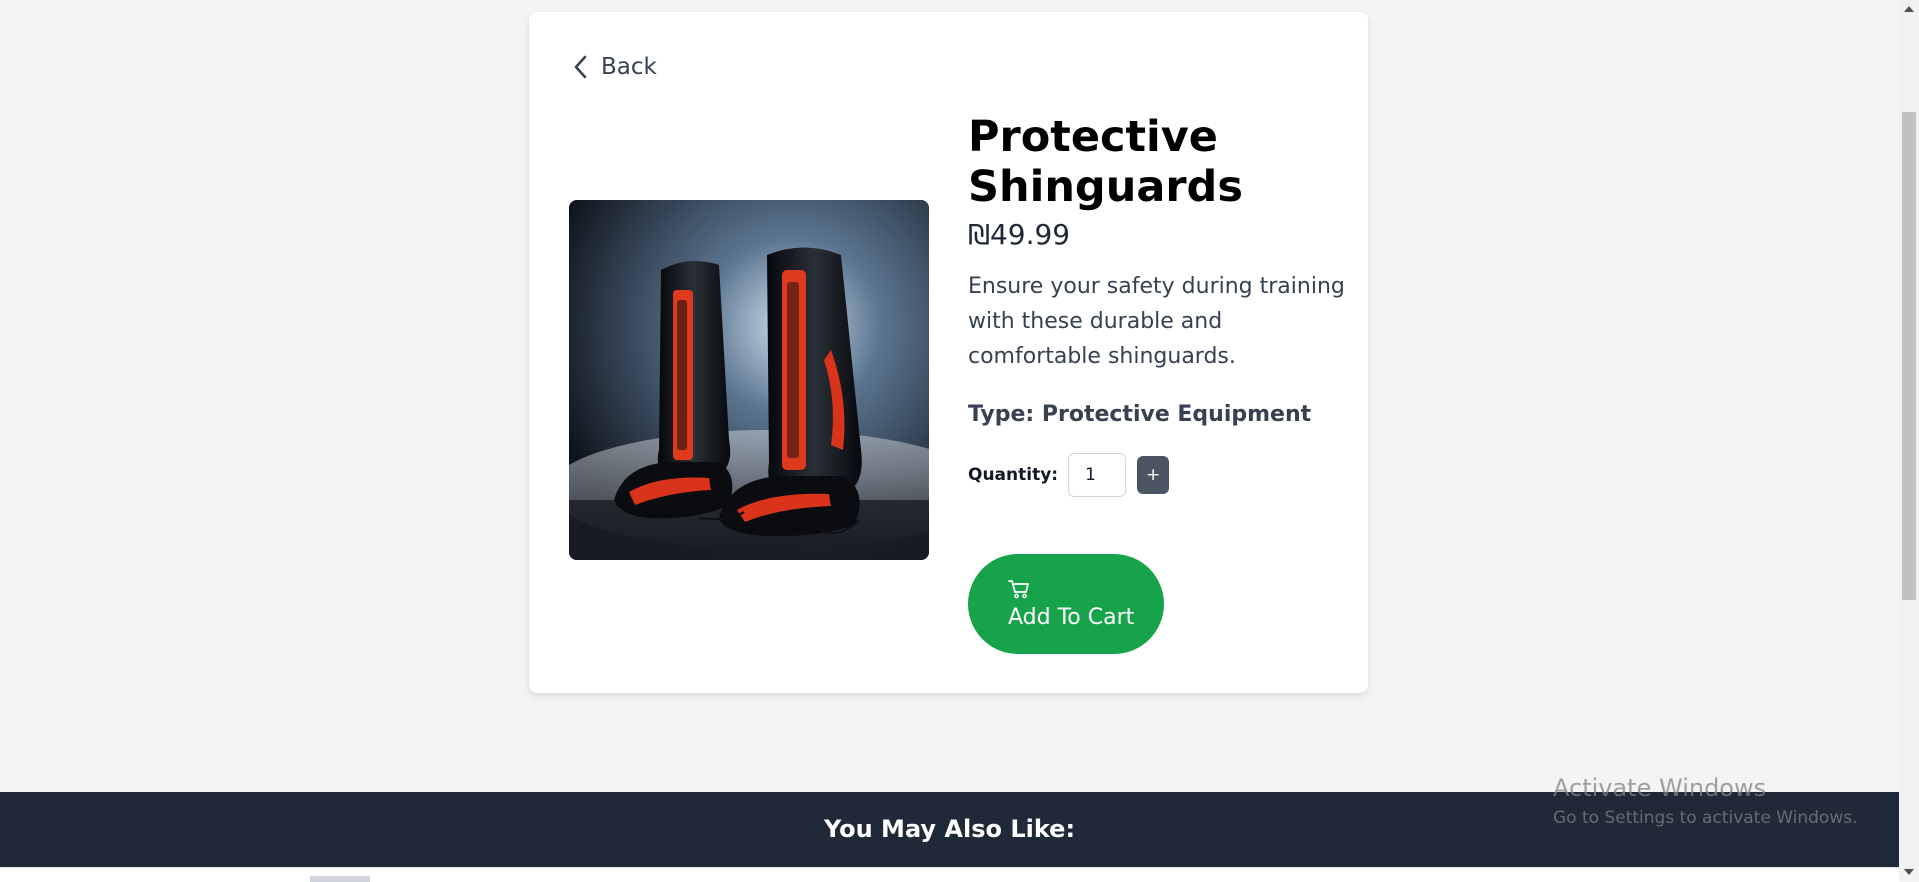  Describe the element at coordinates (629, 67) in the screenshot. I see `back-label: Back` at that location.